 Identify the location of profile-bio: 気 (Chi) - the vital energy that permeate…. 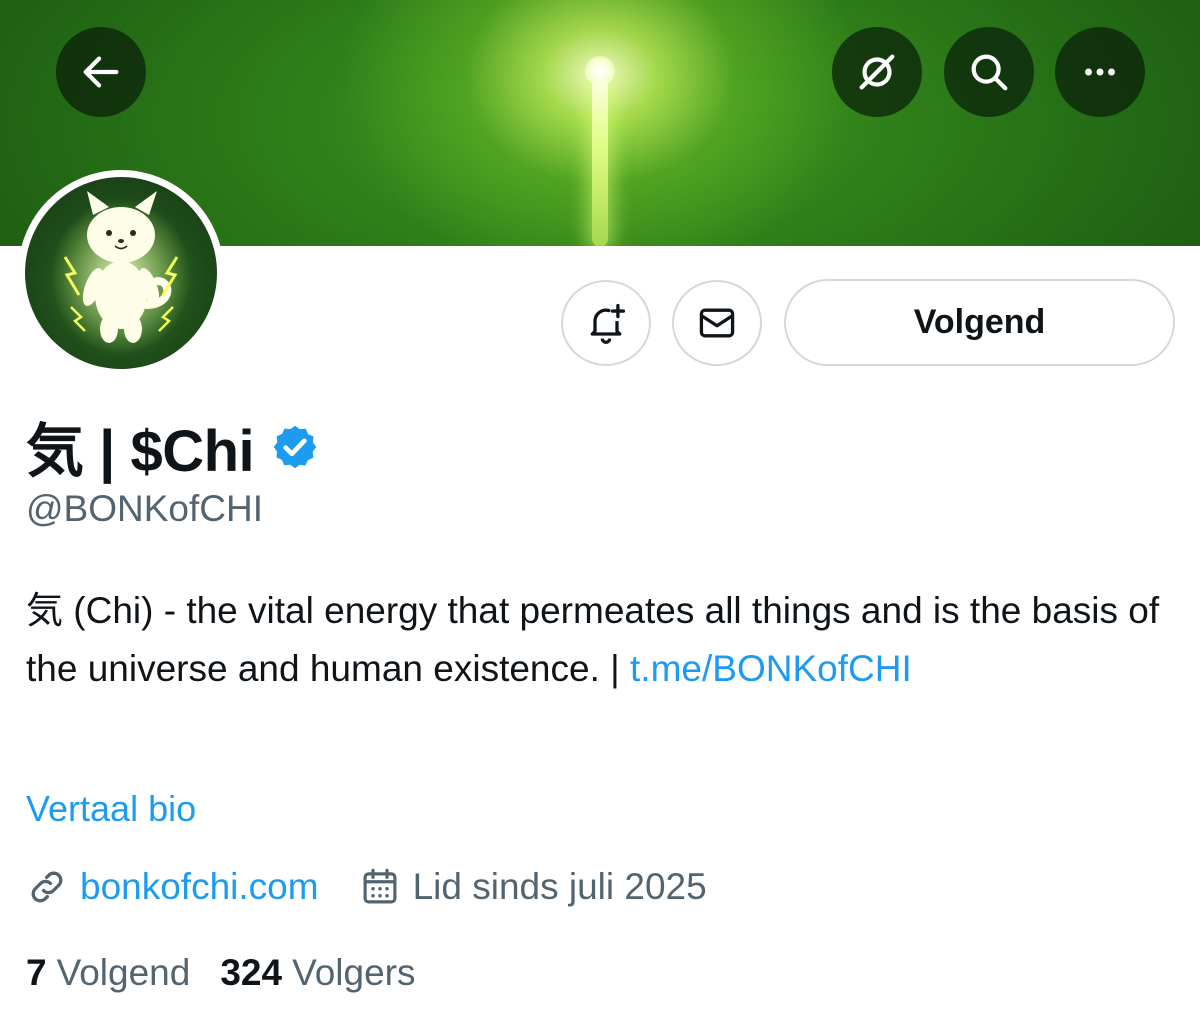
(601, 640).